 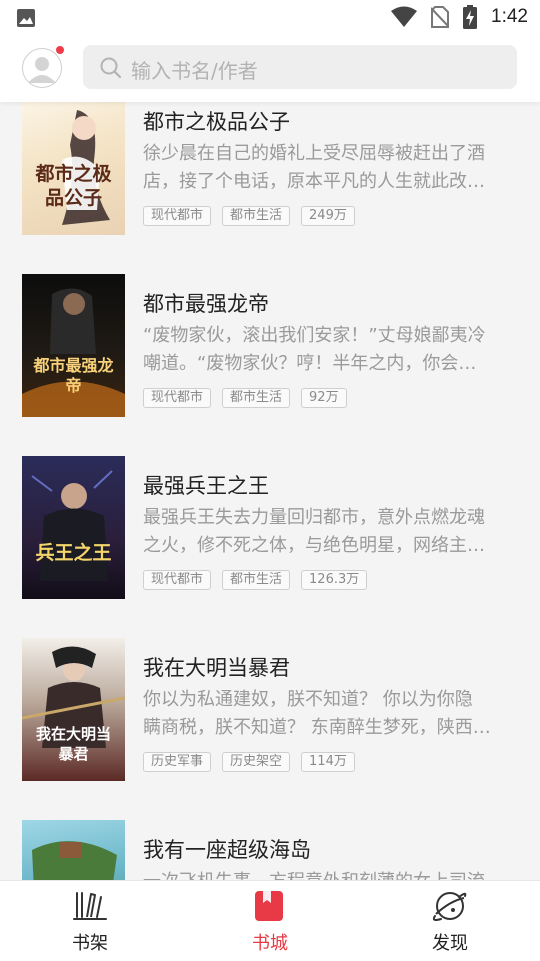 I want to click on bookshelf-icon, so click(x=90, y=906).